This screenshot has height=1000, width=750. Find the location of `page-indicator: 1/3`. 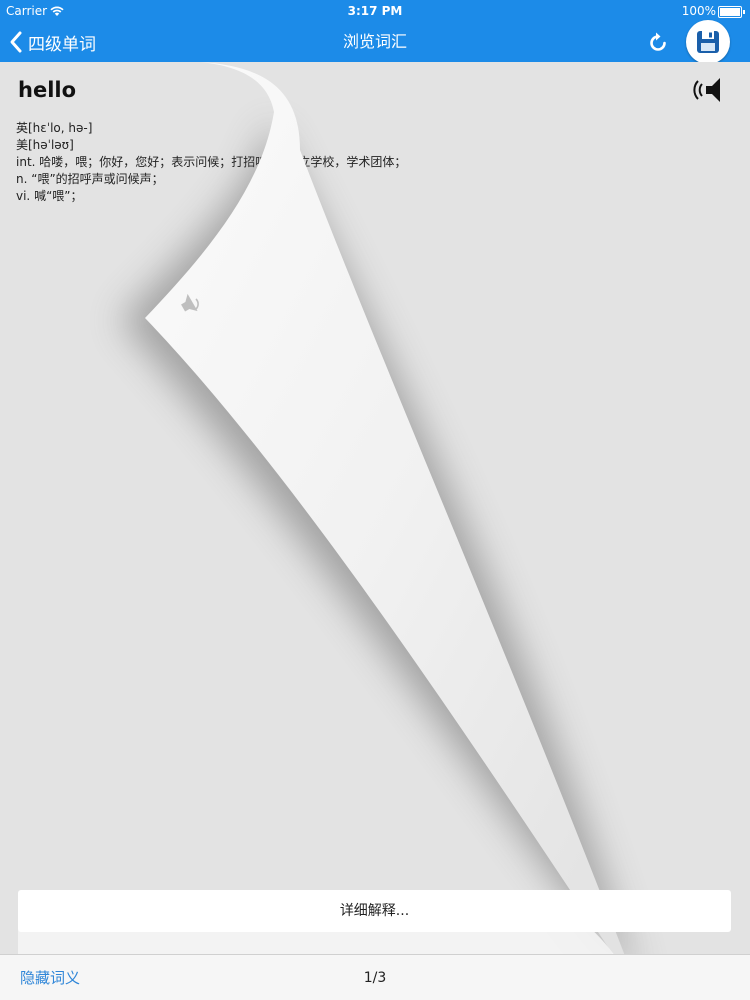

page-indicator: 1/3 is located at coordinates (375, 978).